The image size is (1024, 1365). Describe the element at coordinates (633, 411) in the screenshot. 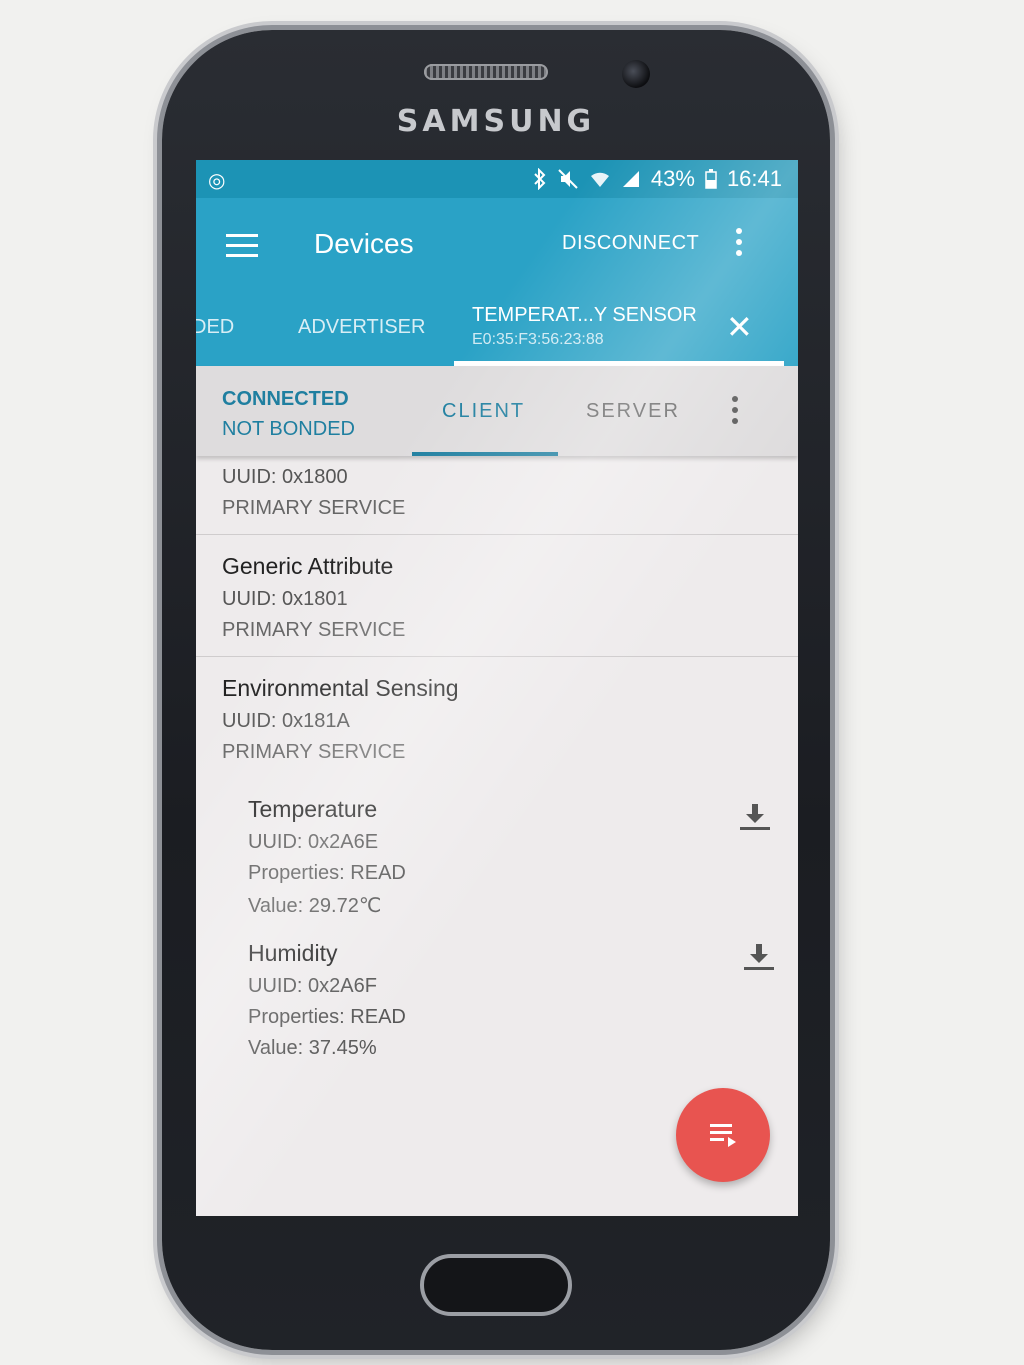

I see `tab-server: SERVER` at that location.